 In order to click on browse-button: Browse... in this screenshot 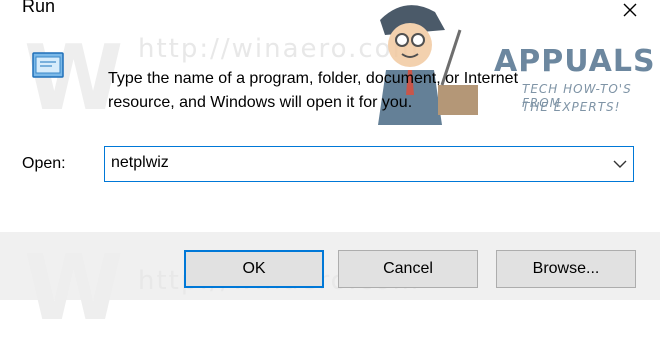, I will do `click(566, 269)`.